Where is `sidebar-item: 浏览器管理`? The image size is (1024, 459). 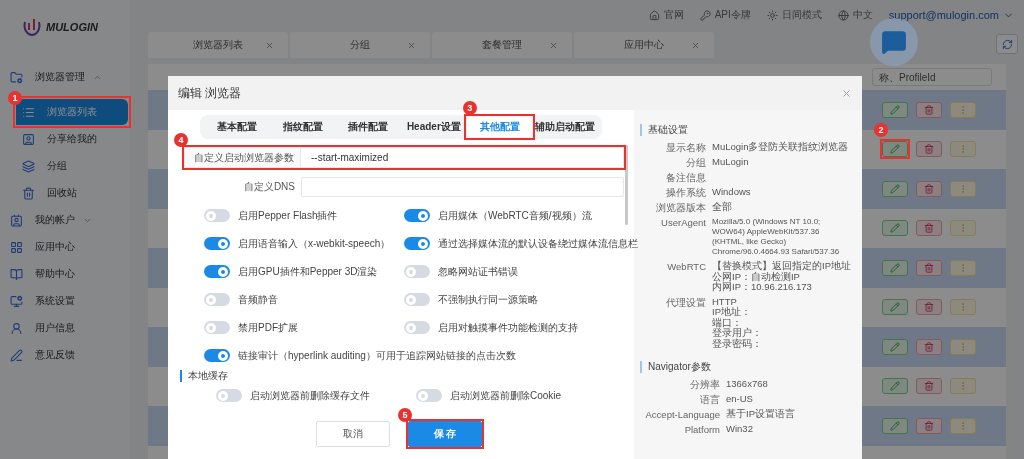 sidebar-item: 浏览器管理 is located at coordinates (68, 77).